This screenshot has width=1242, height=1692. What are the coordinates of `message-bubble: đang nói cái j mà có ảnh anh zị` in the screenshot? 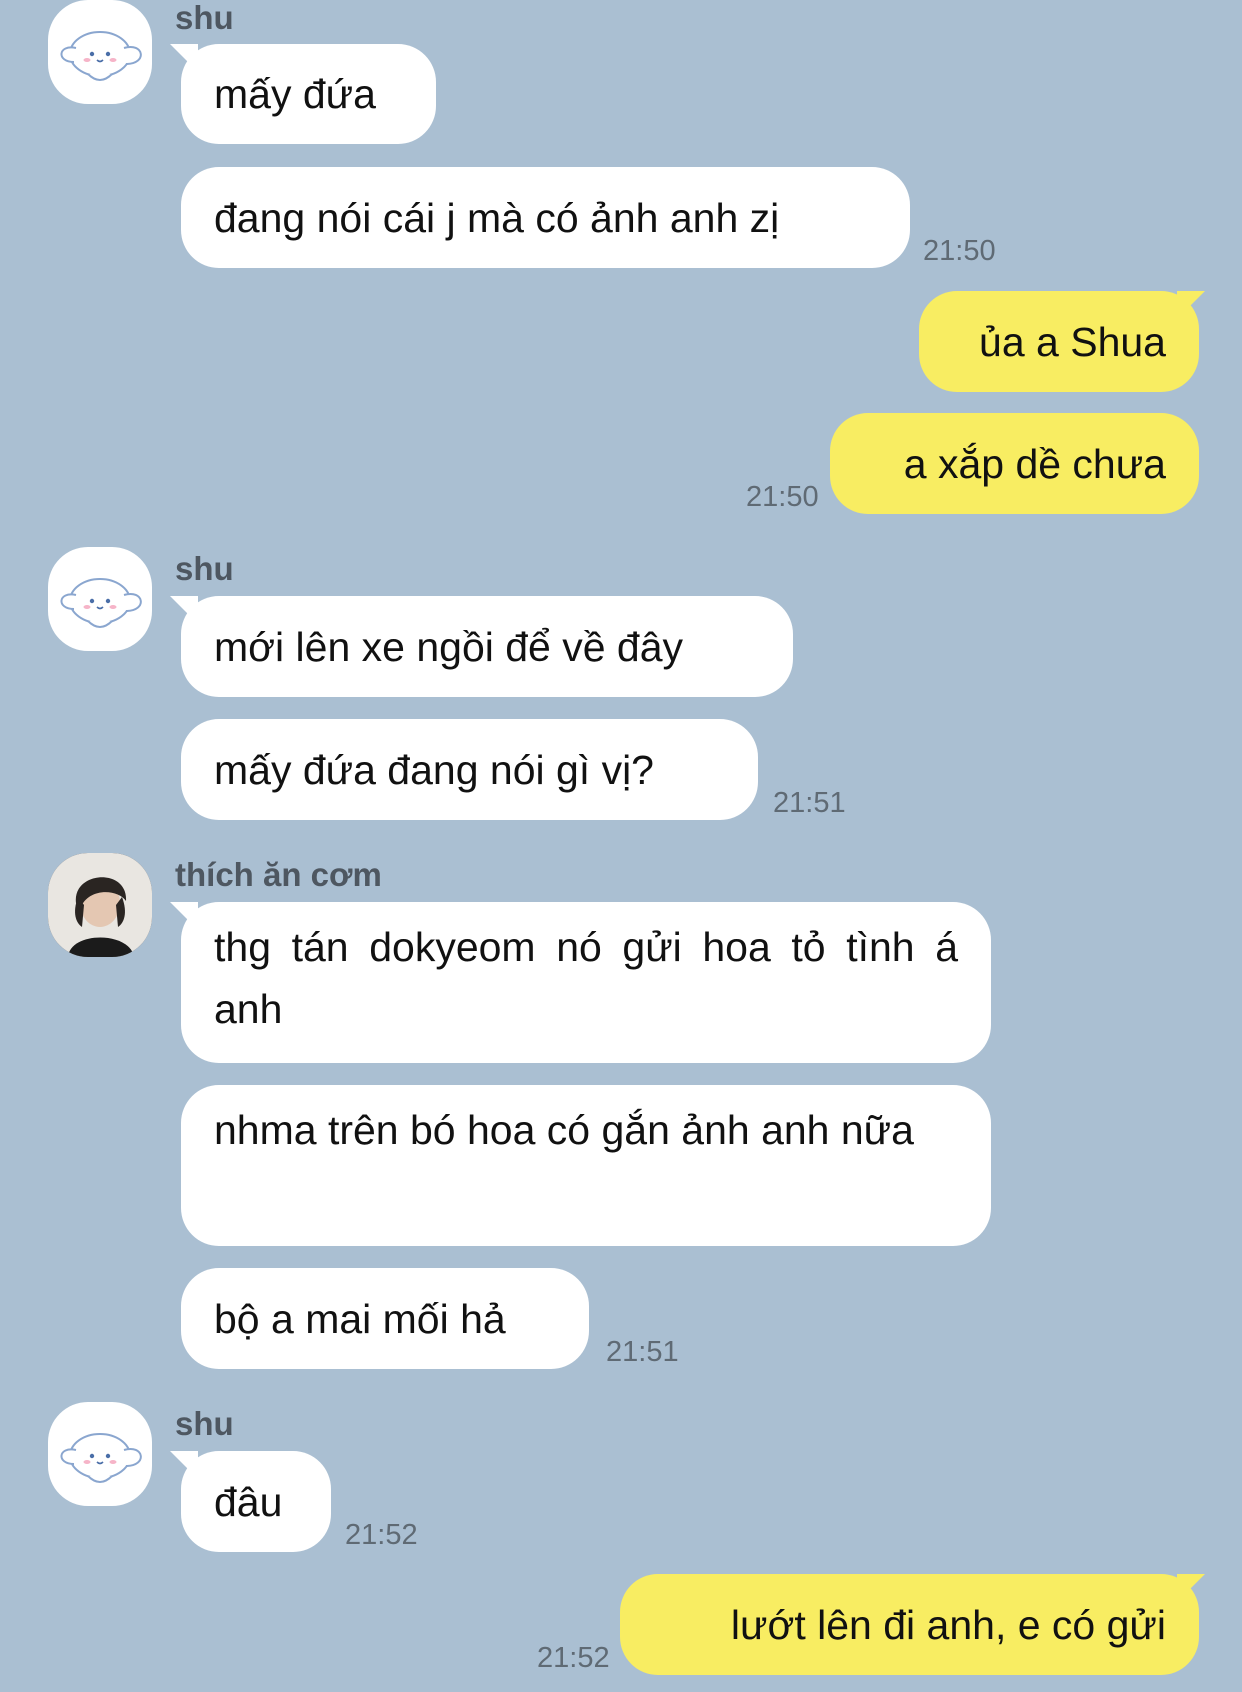 It's located at (545, 217).